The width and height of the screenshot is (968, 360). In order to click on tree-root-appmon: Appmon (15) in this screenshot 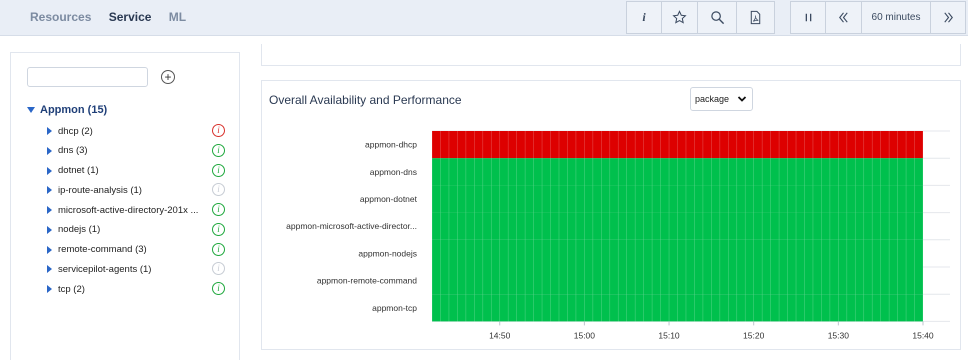, I will do `click(67, 110)`.